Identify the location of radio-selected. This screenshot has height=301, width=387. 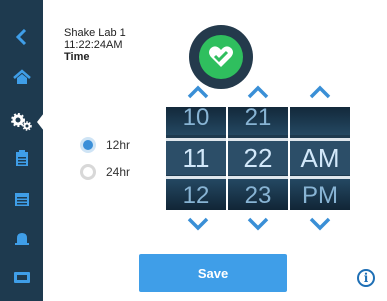
(88, 145).